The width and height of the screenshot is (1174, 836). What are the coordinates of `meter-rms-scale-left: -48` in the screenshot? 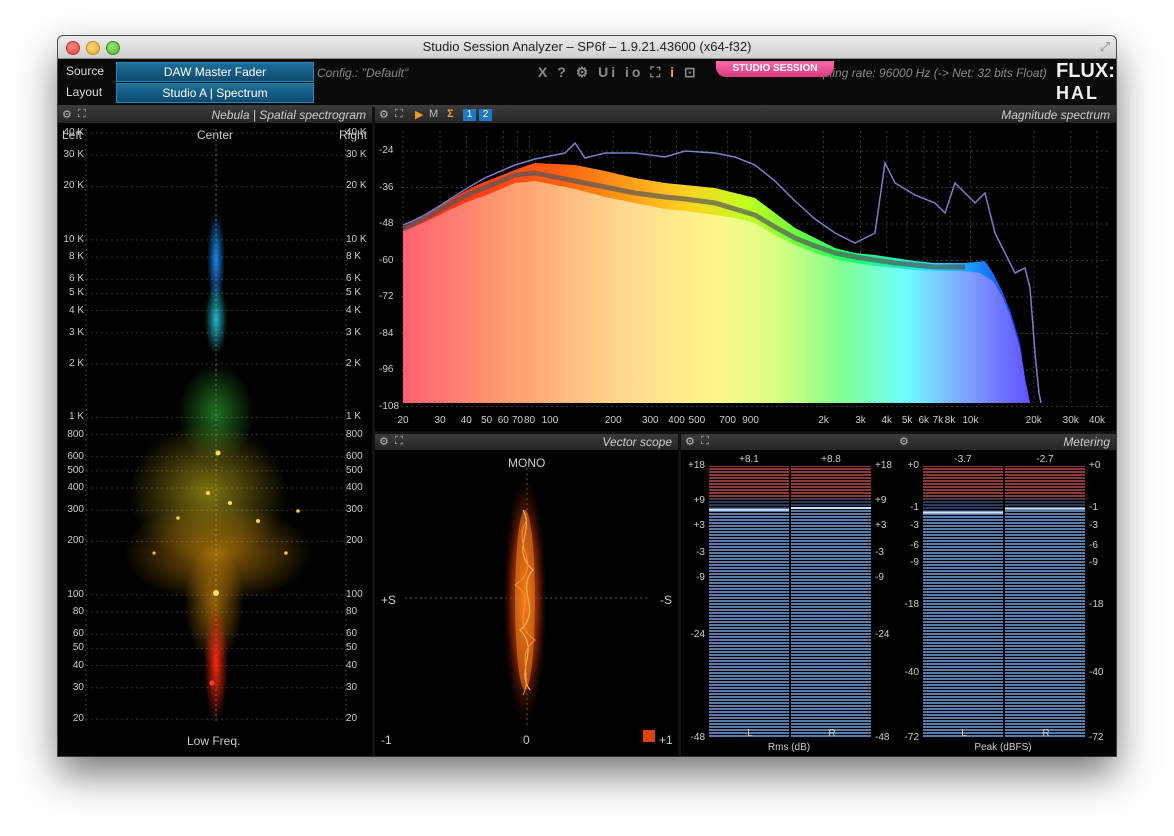 It's located at (697, 737).